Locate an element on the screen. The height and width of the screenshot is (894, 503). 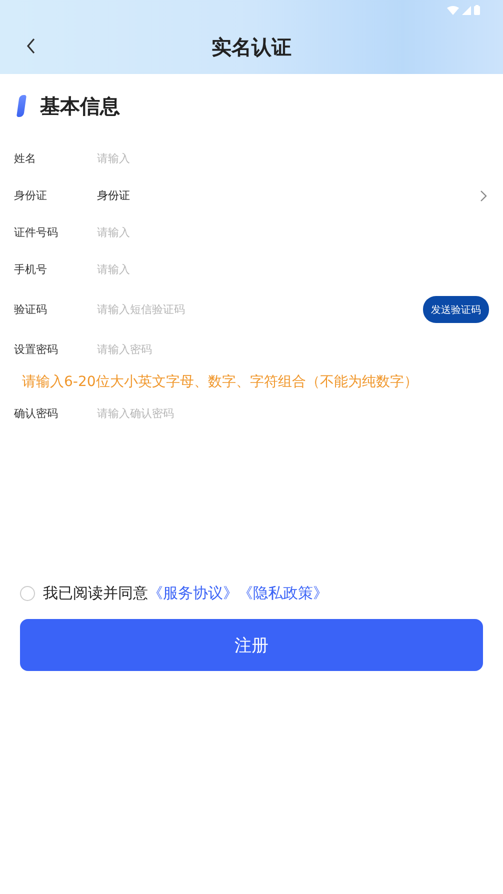
field-label: 确认密码 is located at coordinates (36, 413).